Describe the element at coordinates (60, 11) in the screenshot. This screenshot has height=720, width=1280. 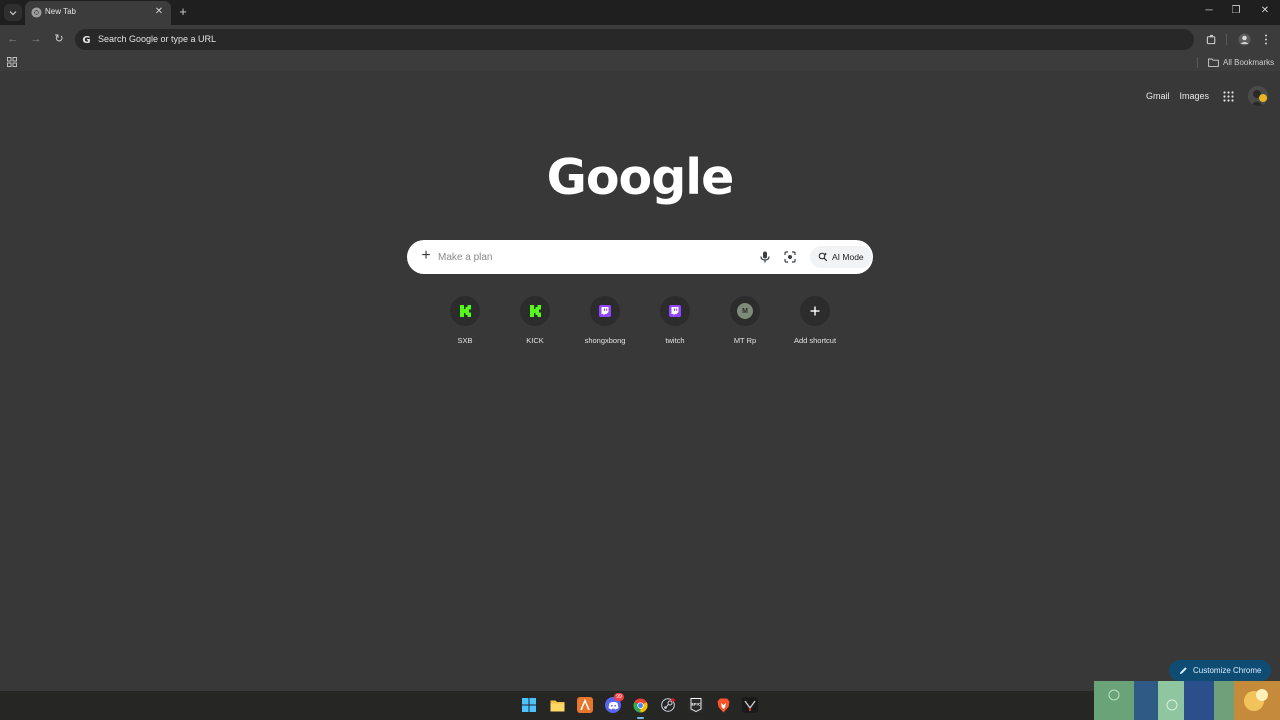
I see `tab-title: New Tab` at that location.